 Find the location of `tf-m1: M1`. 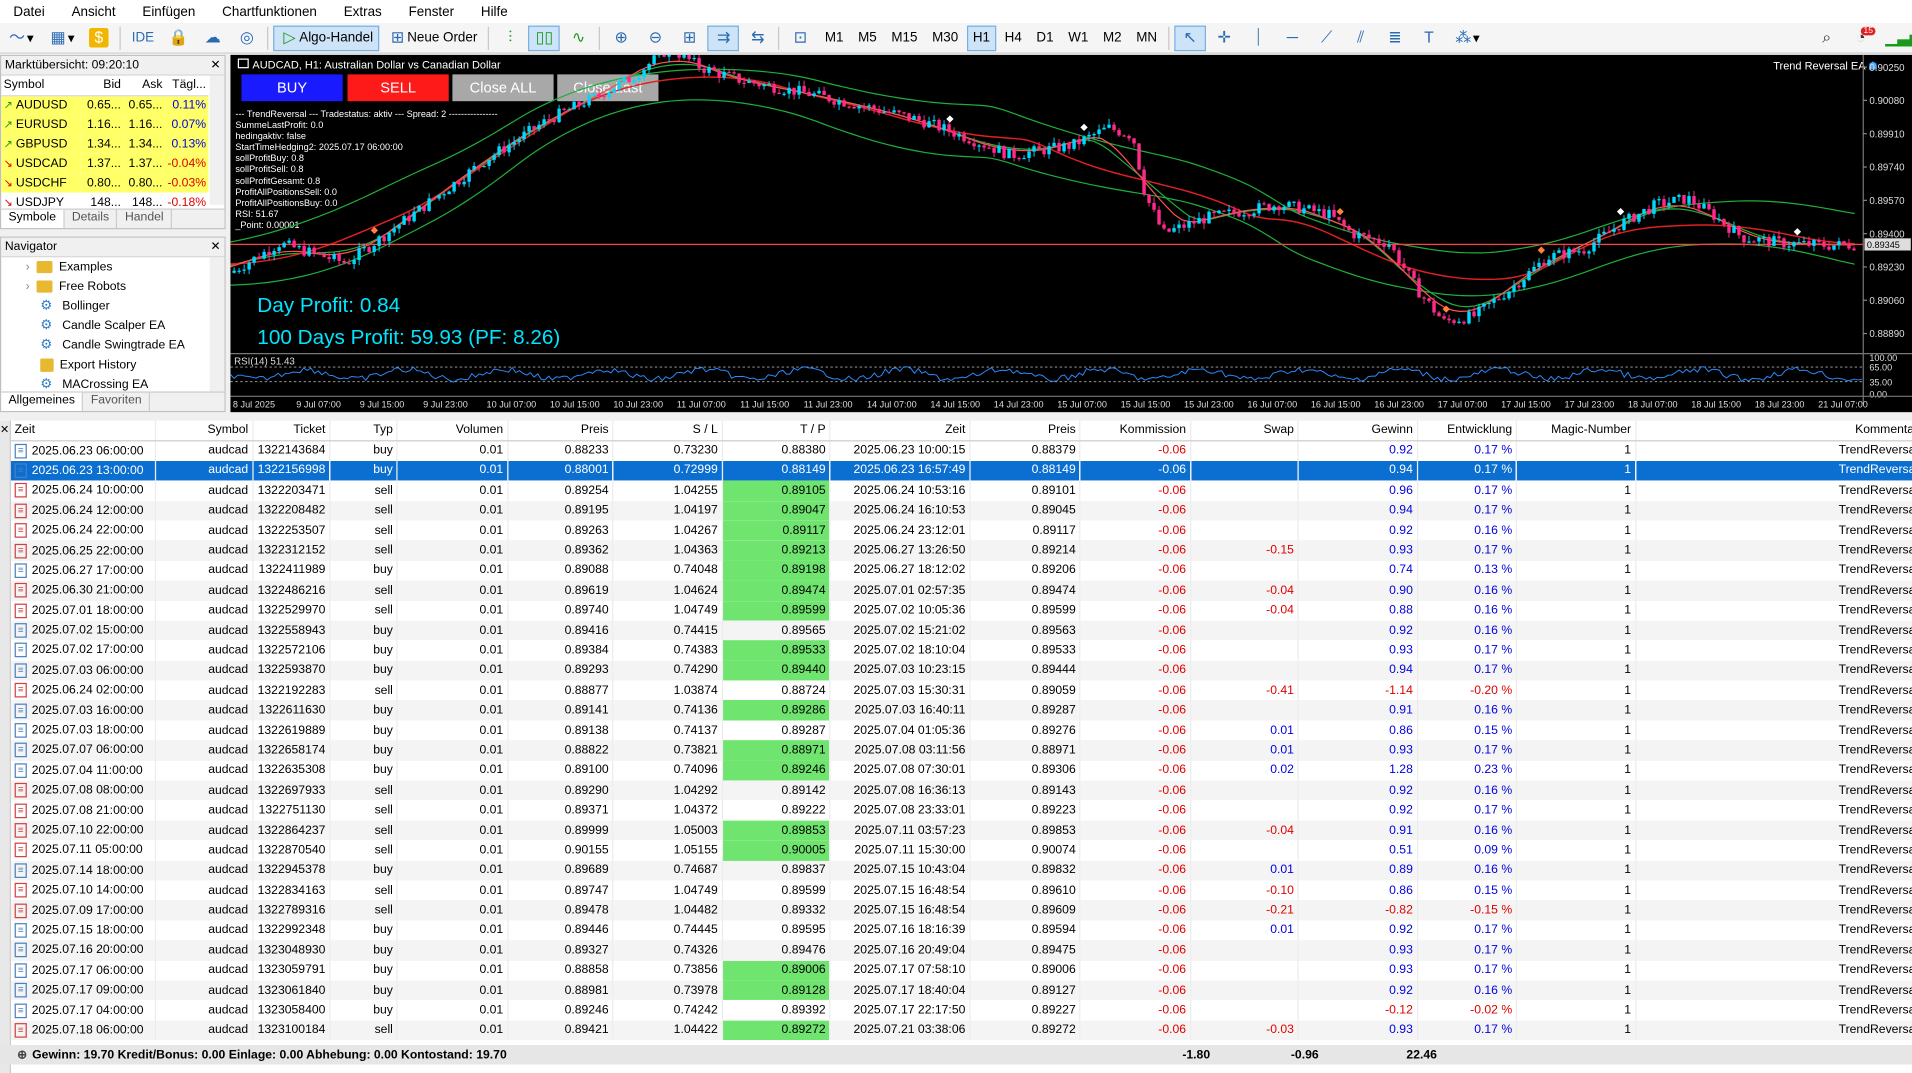

tf-m1: M1 is located at coordinates (834, 38).